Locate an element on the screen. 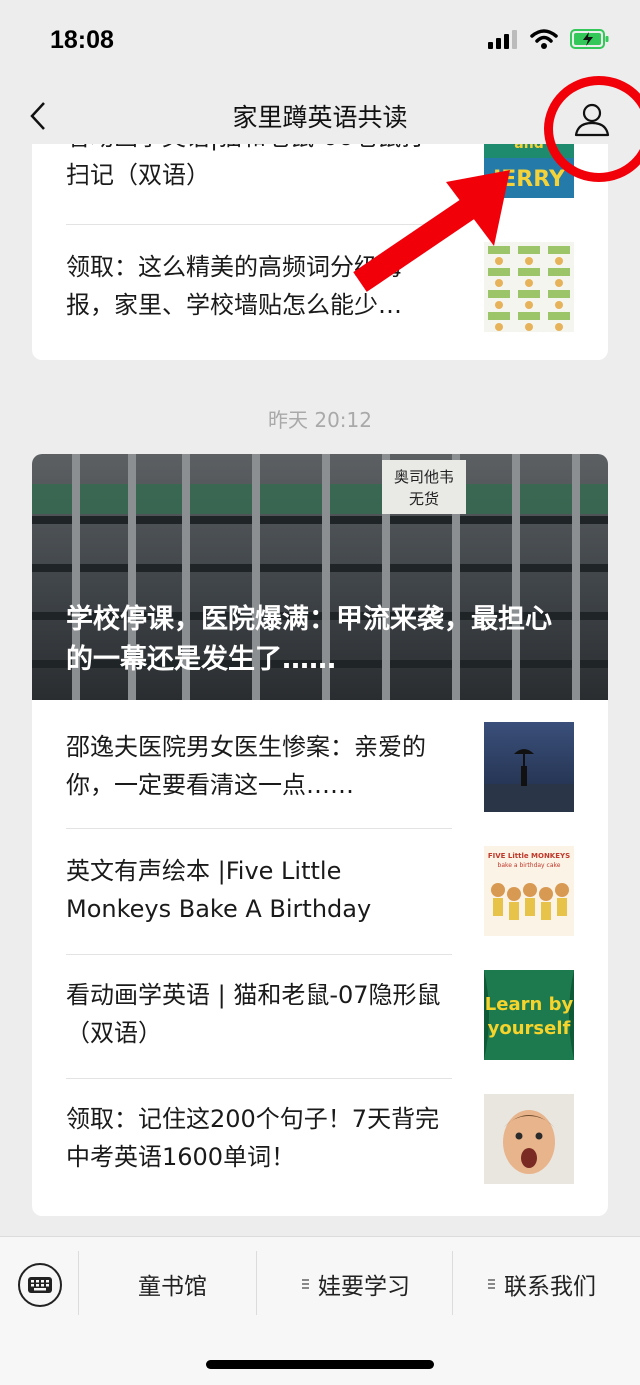  article-item: 领取：记住这200个句子！7天背完中考英语1600单词！ is located at coordinates (320, 1138).